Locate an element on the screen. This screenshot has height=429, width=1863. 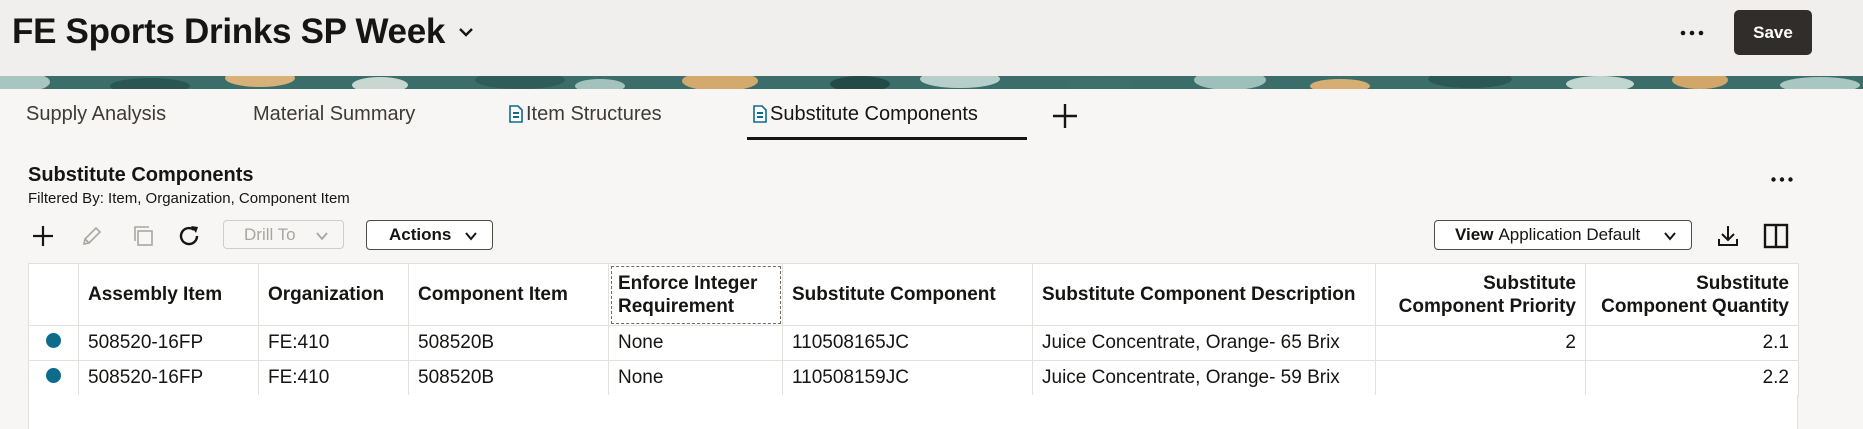
tab-label: Supply Analysis is located at coordinates (96, 113).